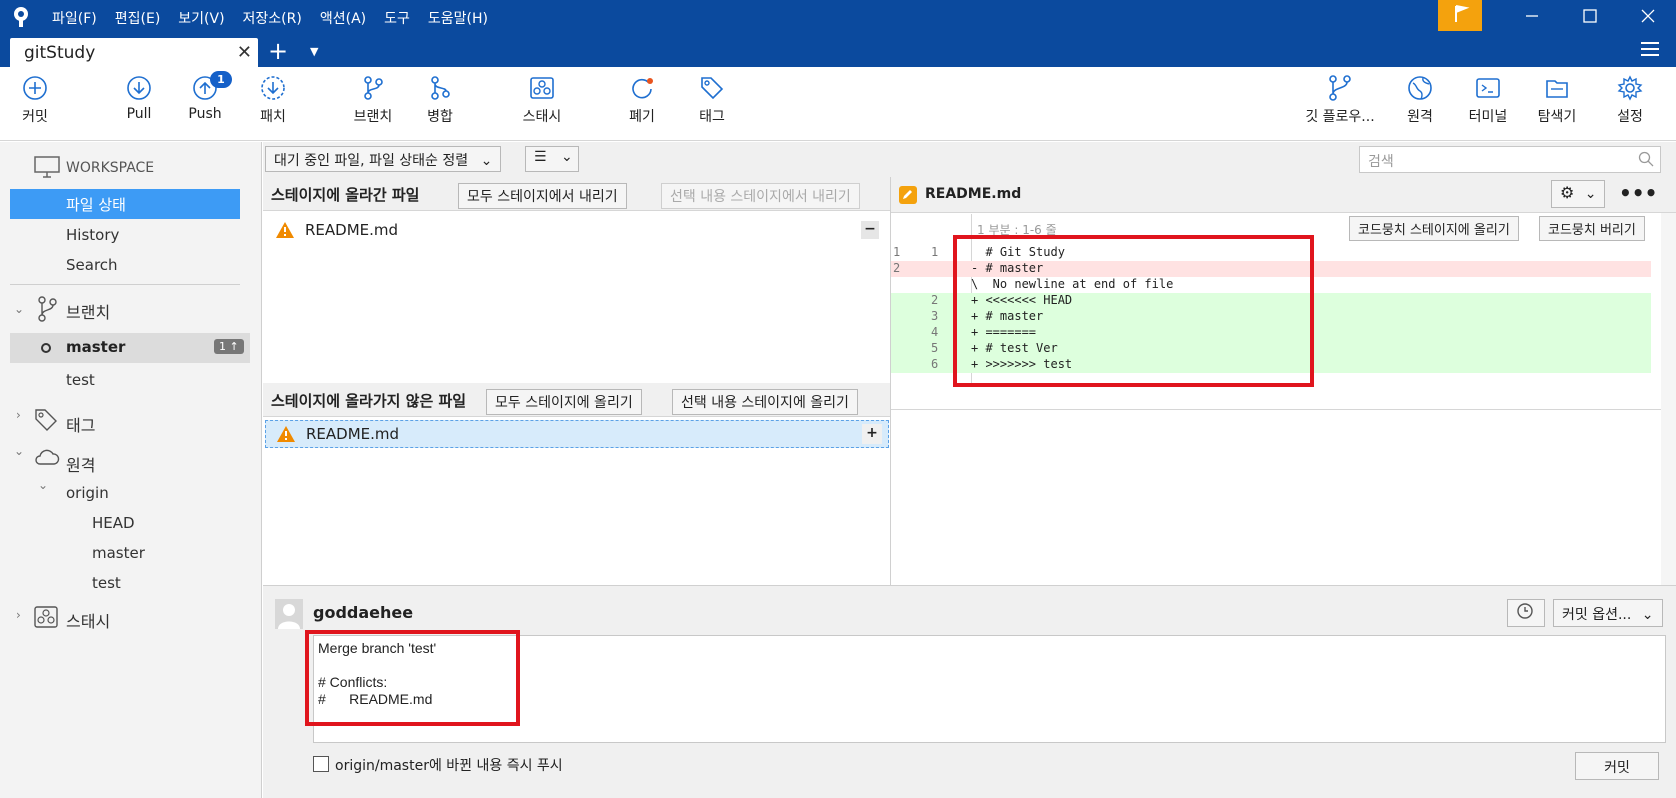  I want to click on unstage-selected-button: 선택 내용 스테이지에서 내리기, so click(760, 196).